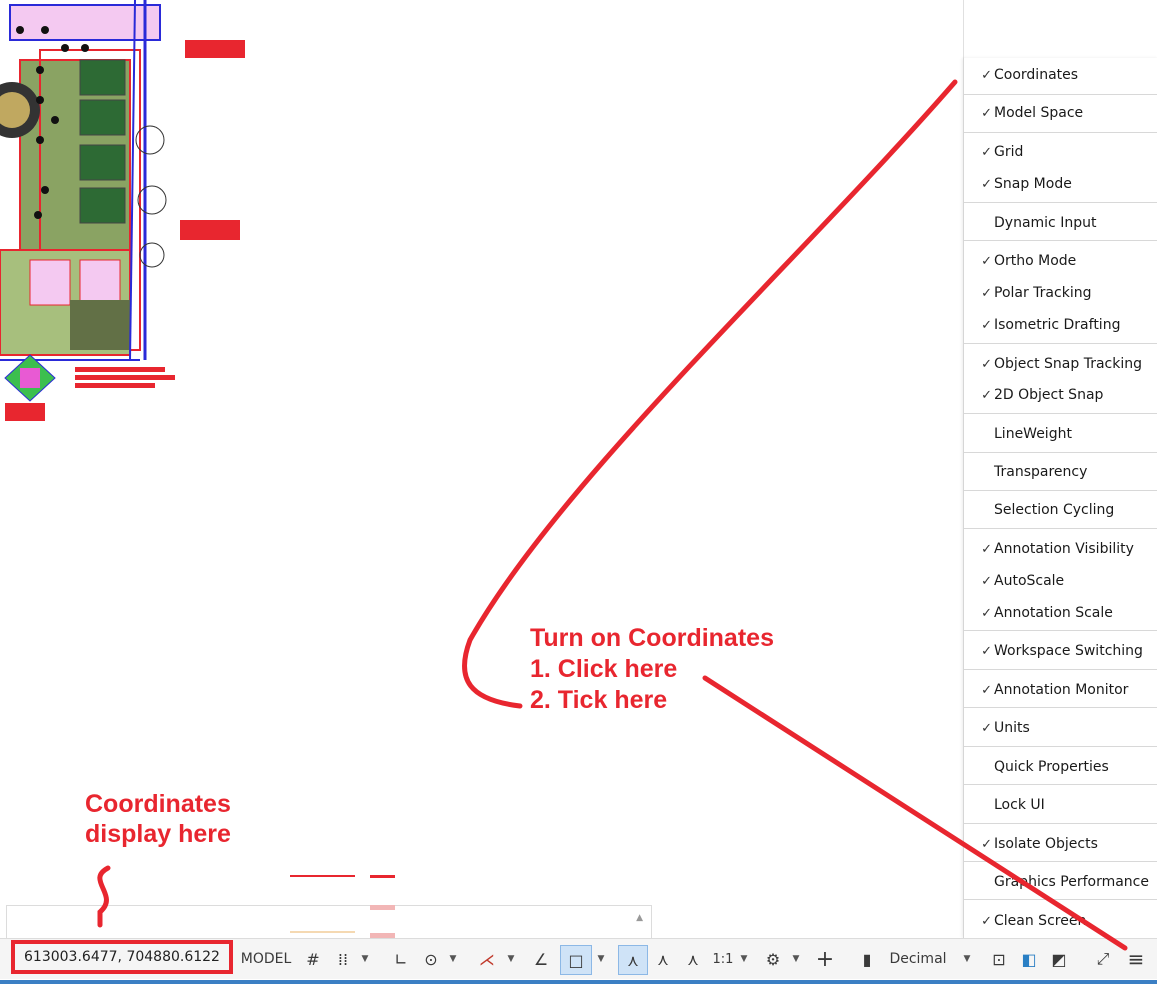  What do you see at coordinates (1019, 805) in the screenshot?
I see `menu-item-label: Lock UI` at bounding box center [1019, 805].